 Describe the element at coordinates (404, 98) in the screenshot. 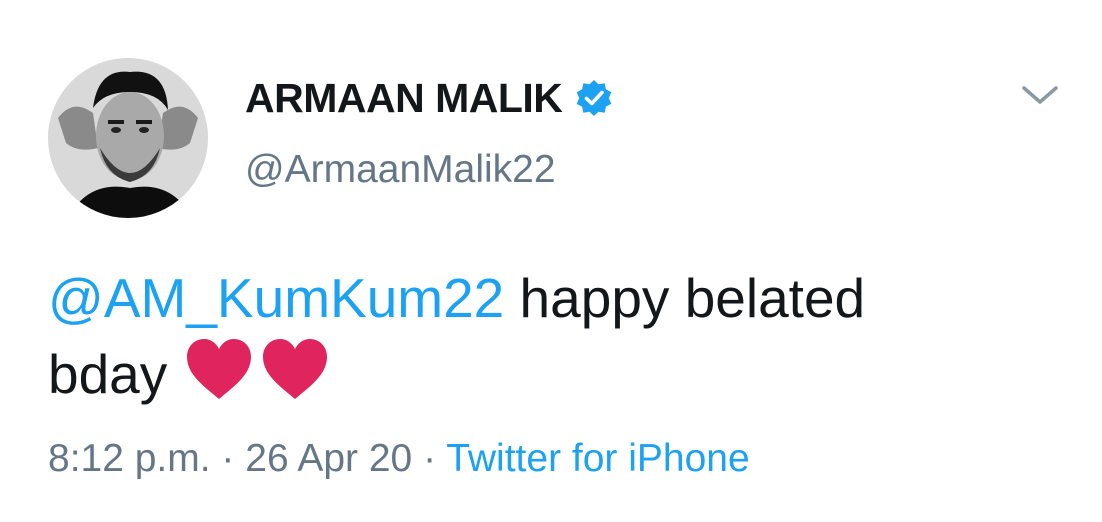

I see `display-name: ARMAAN MALIK` at that location.